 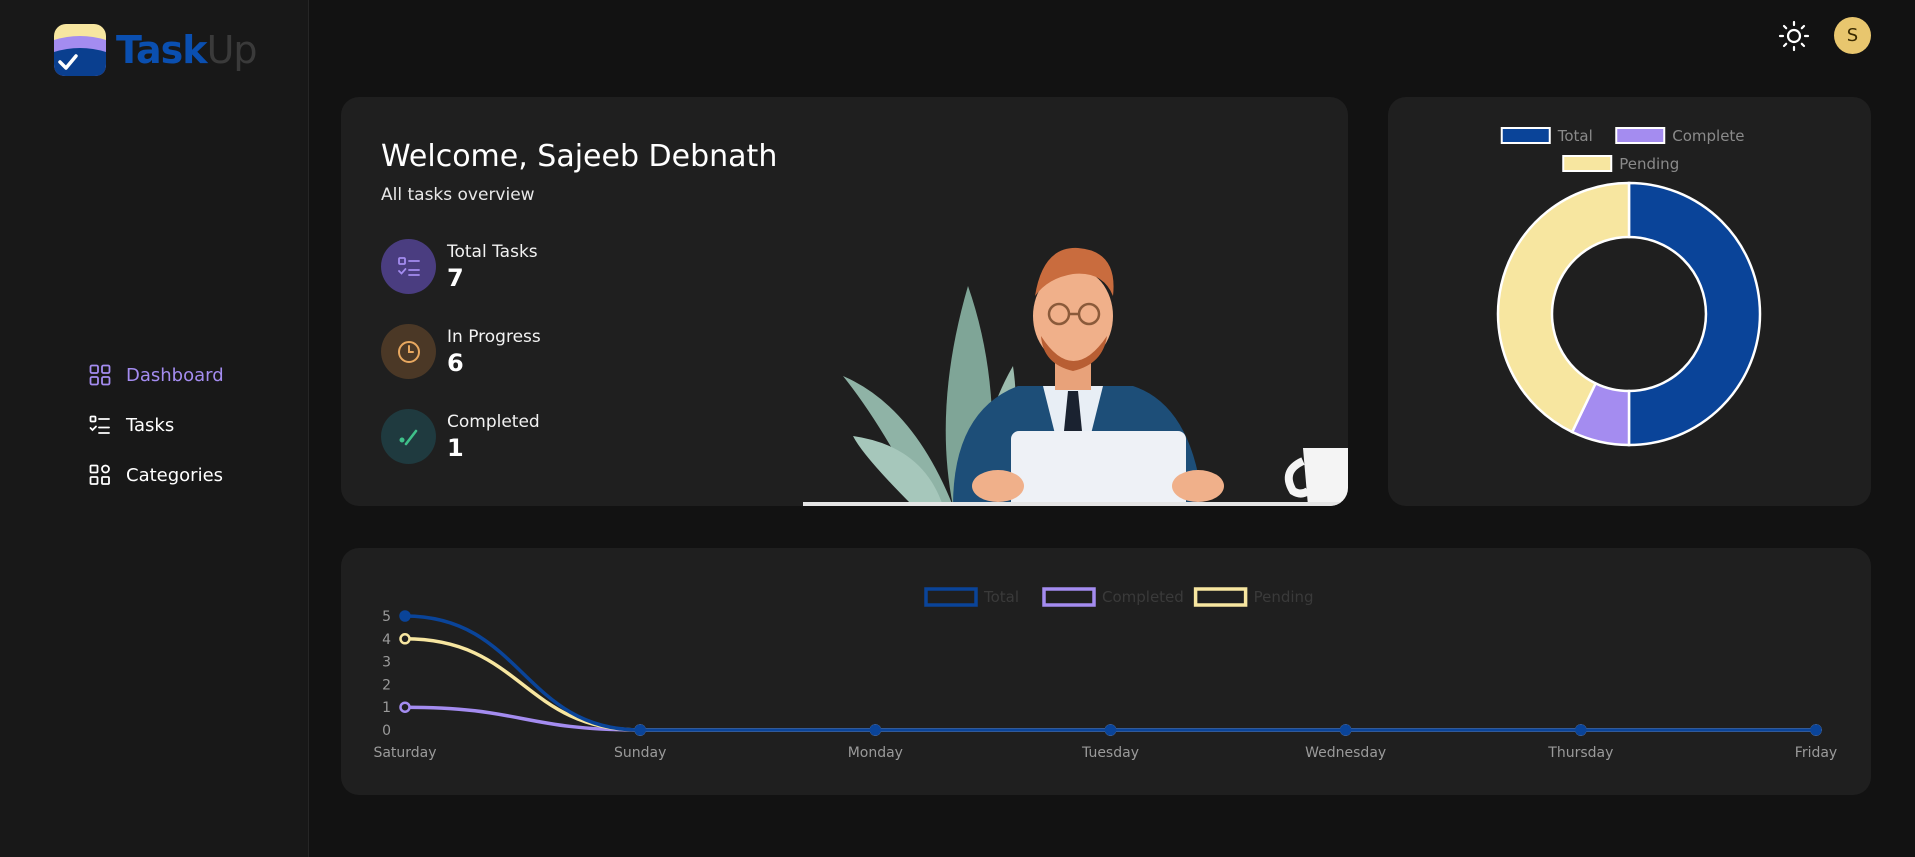 I want to click on sidebar-item-dashboard: Dashboard, so click(x=156, y=375).